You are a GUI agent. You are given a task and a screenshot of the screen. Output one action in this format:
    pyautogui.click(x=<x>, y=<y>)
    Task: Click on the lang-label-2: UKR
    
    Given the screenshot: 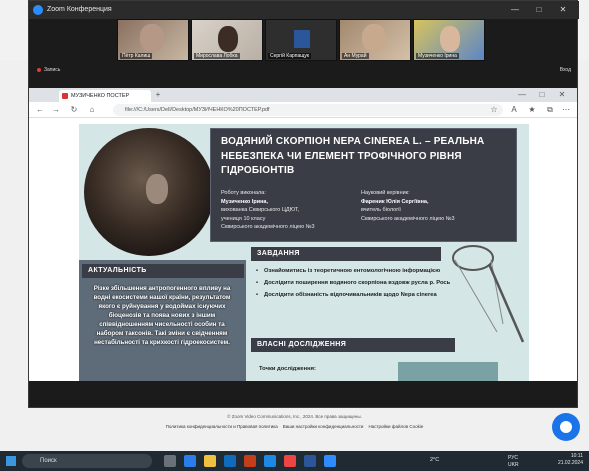 What is the action you would take?
    pyautogui.click(x=513, y=464)
    